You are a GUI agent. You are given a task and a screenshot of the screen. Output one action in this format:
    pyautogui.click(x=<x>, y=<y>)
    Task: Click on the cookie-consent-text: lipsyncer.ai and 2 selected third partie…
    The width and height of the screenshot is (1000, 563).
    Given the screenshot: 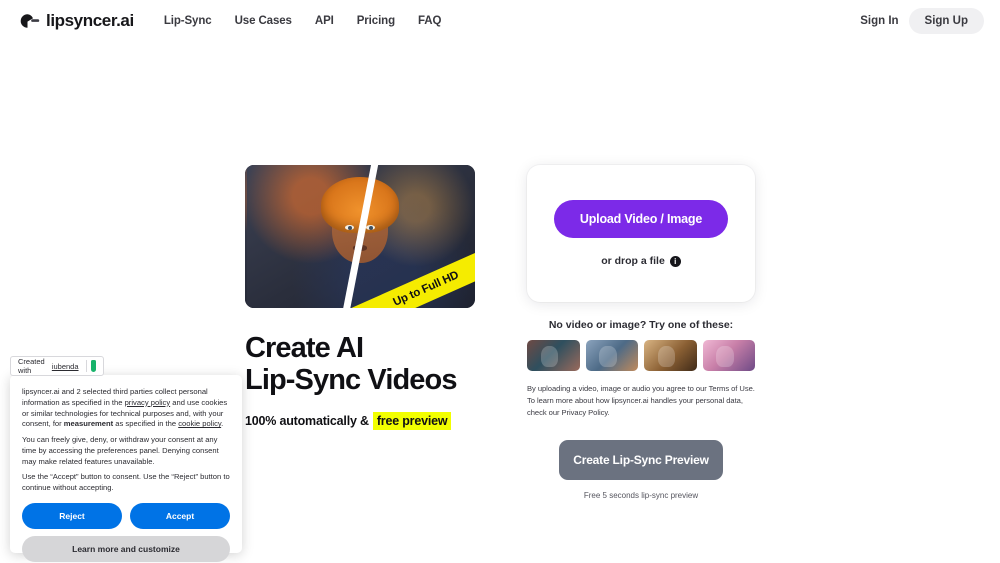 What is the action you would take?
    pyautogui.click(x=126, y=440)
    